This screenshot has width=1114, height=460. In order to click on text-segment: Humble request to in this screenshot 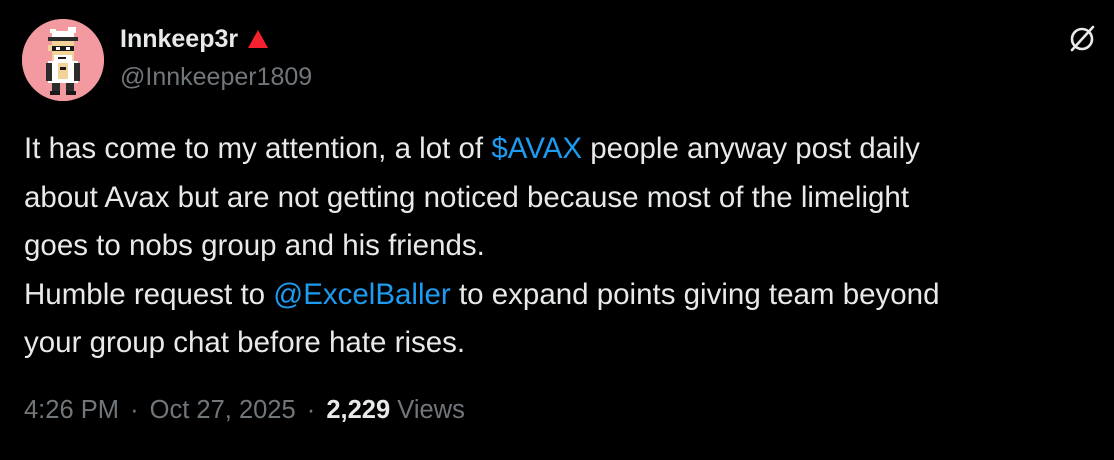, I will do `click(149, 294)`.